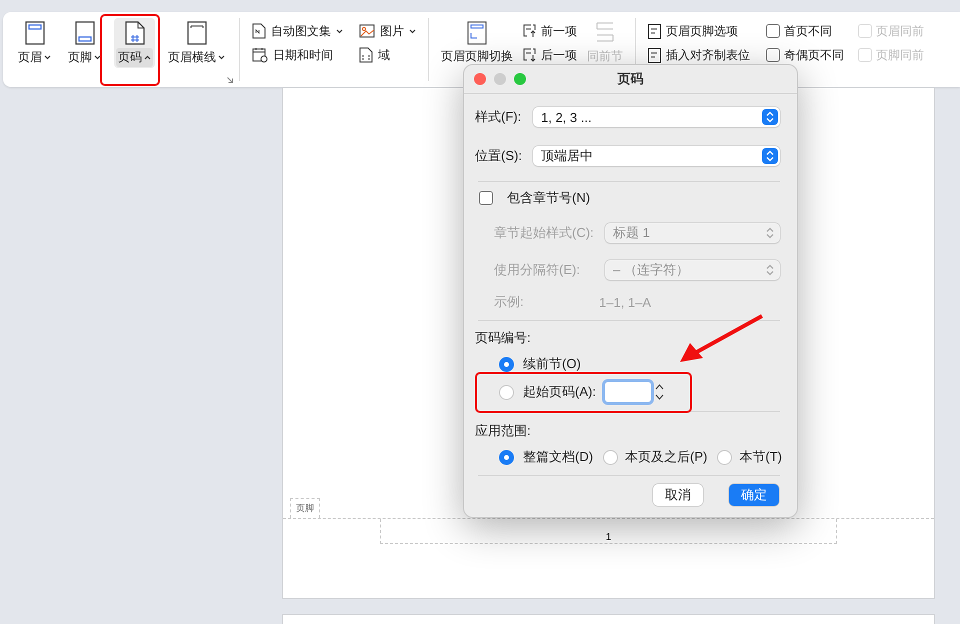 Image resolution: width=960 pixels, height=624 pixels. Describe the element at coordinates (366, 55) in the screenshot. I see `field-icon` at that location.